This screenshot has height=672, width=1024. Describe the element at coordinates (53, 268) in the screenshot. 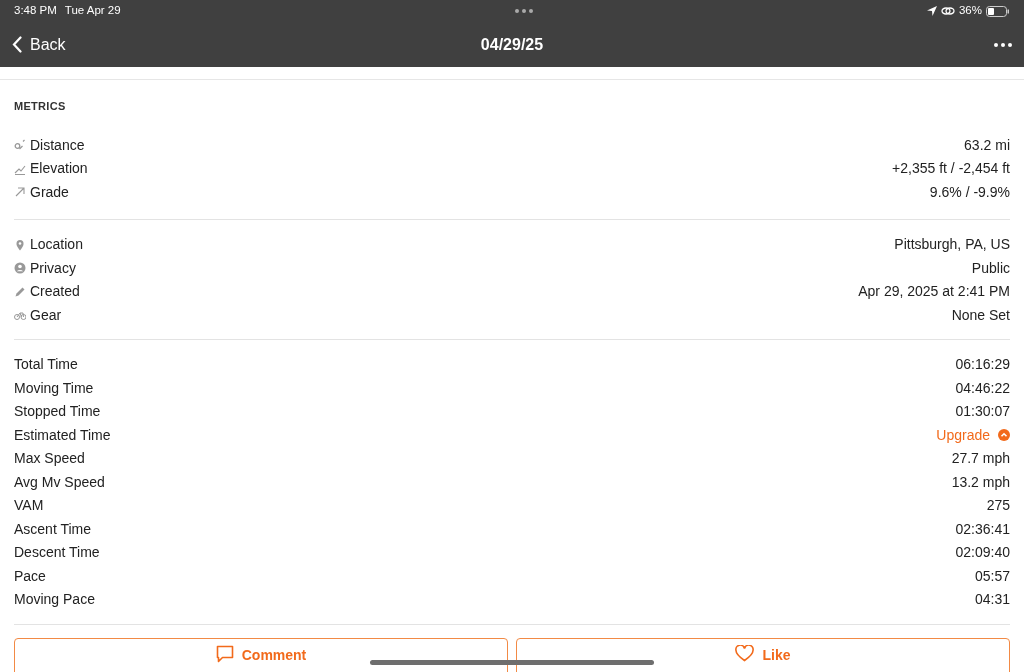

I see `metric-label: Privacy` at that location.